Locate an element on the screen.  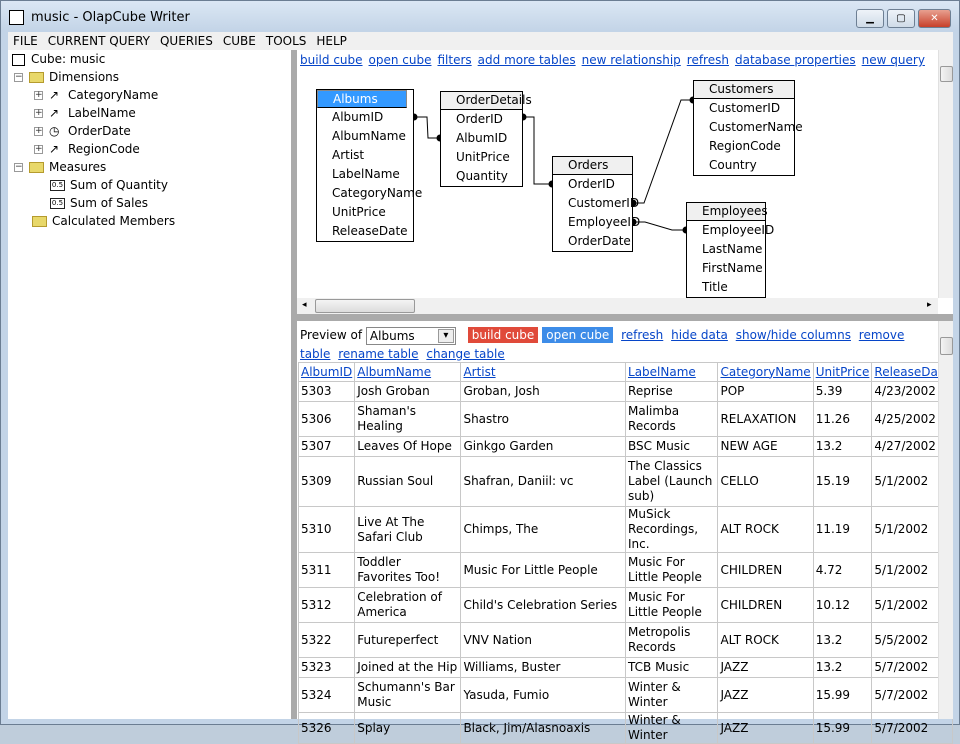
table-cell: POP is located at coordinates (765, 391).